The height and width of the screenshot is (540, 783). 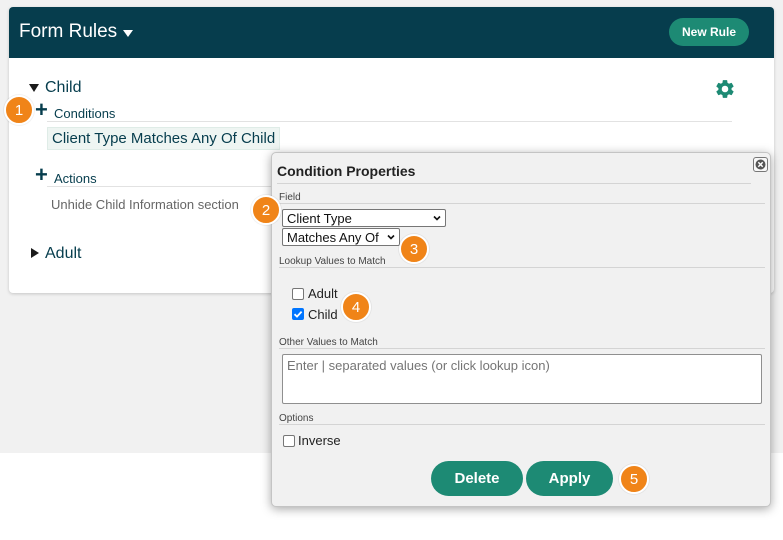 What do you see at coordinates (266, 210) in the screenshot?
I see `callout-badge-2: 2` at bounding box center [266, 210].